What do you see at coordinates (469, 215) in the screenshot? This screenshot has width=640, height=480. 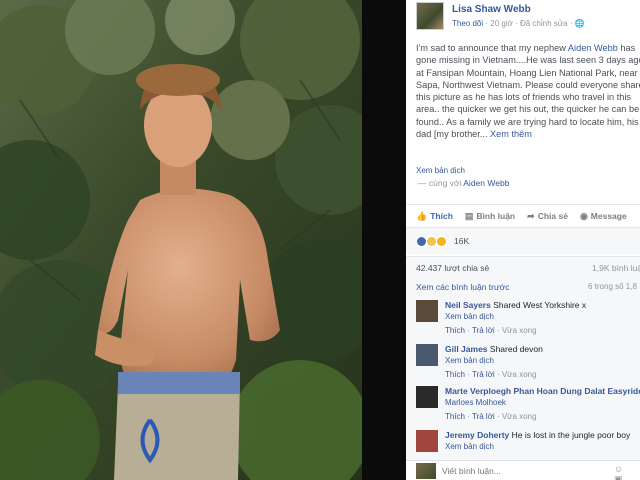 I see `comment-icon: ▤` at bounding box center [469, 215].